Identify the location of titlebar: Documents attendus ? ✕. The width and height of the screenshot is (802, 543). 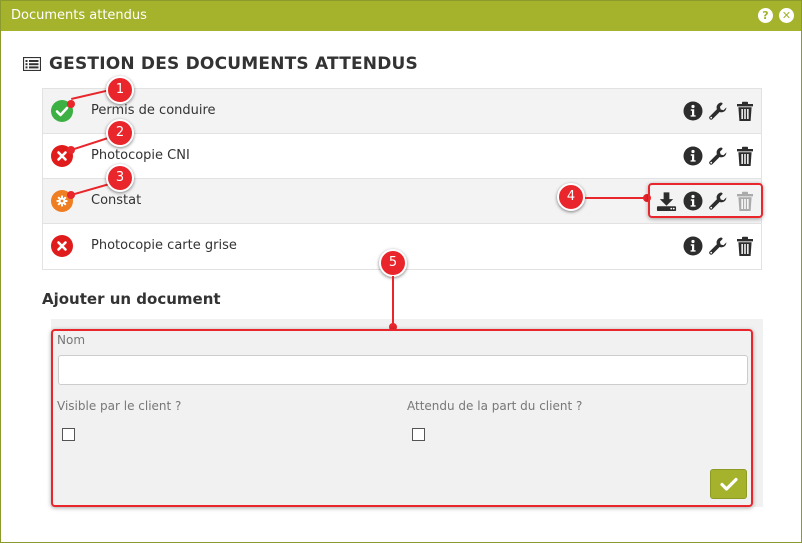
(401, 16).